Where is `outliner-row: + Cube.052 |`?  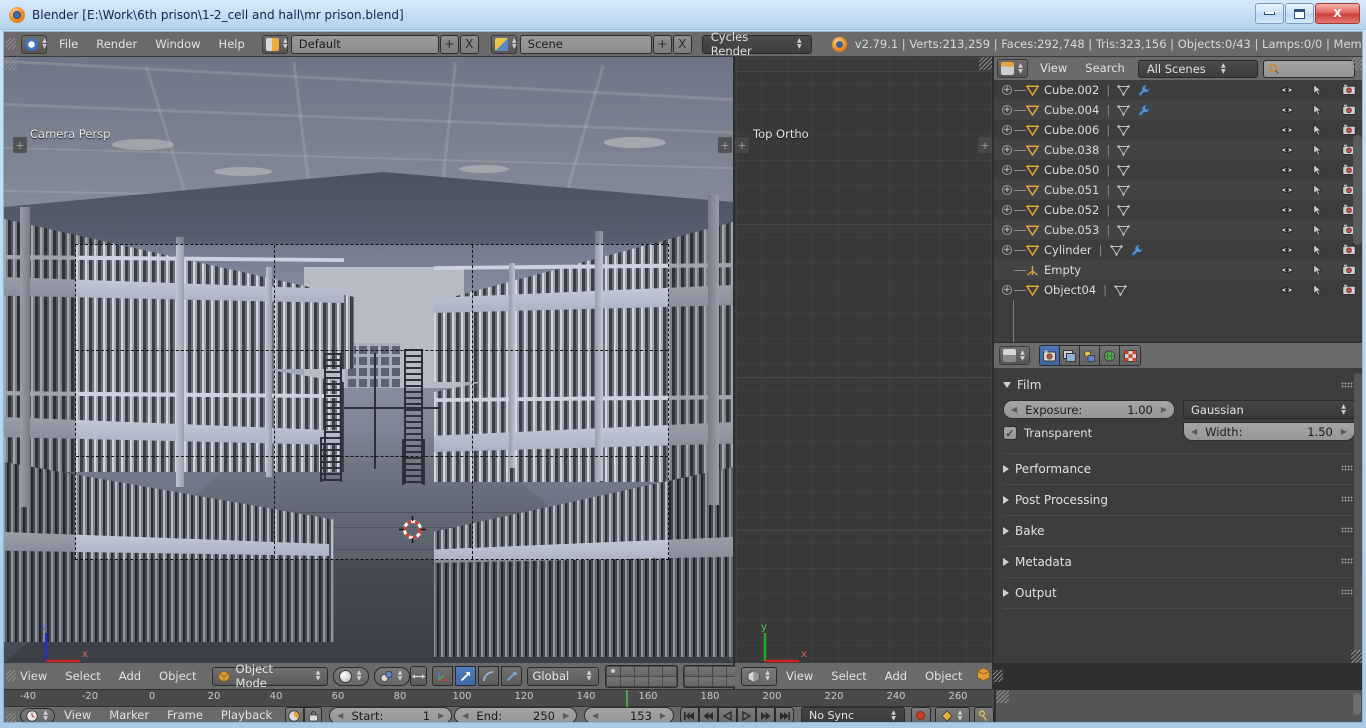
outliner-row: + Cube.052 | is located at coordinates (1178, 210).